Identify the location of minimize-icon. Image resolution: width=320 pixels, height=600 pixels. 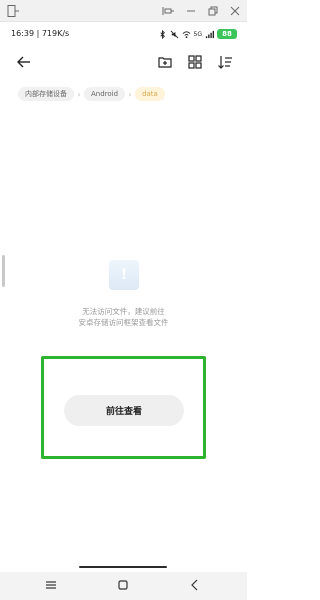
(191, 11).